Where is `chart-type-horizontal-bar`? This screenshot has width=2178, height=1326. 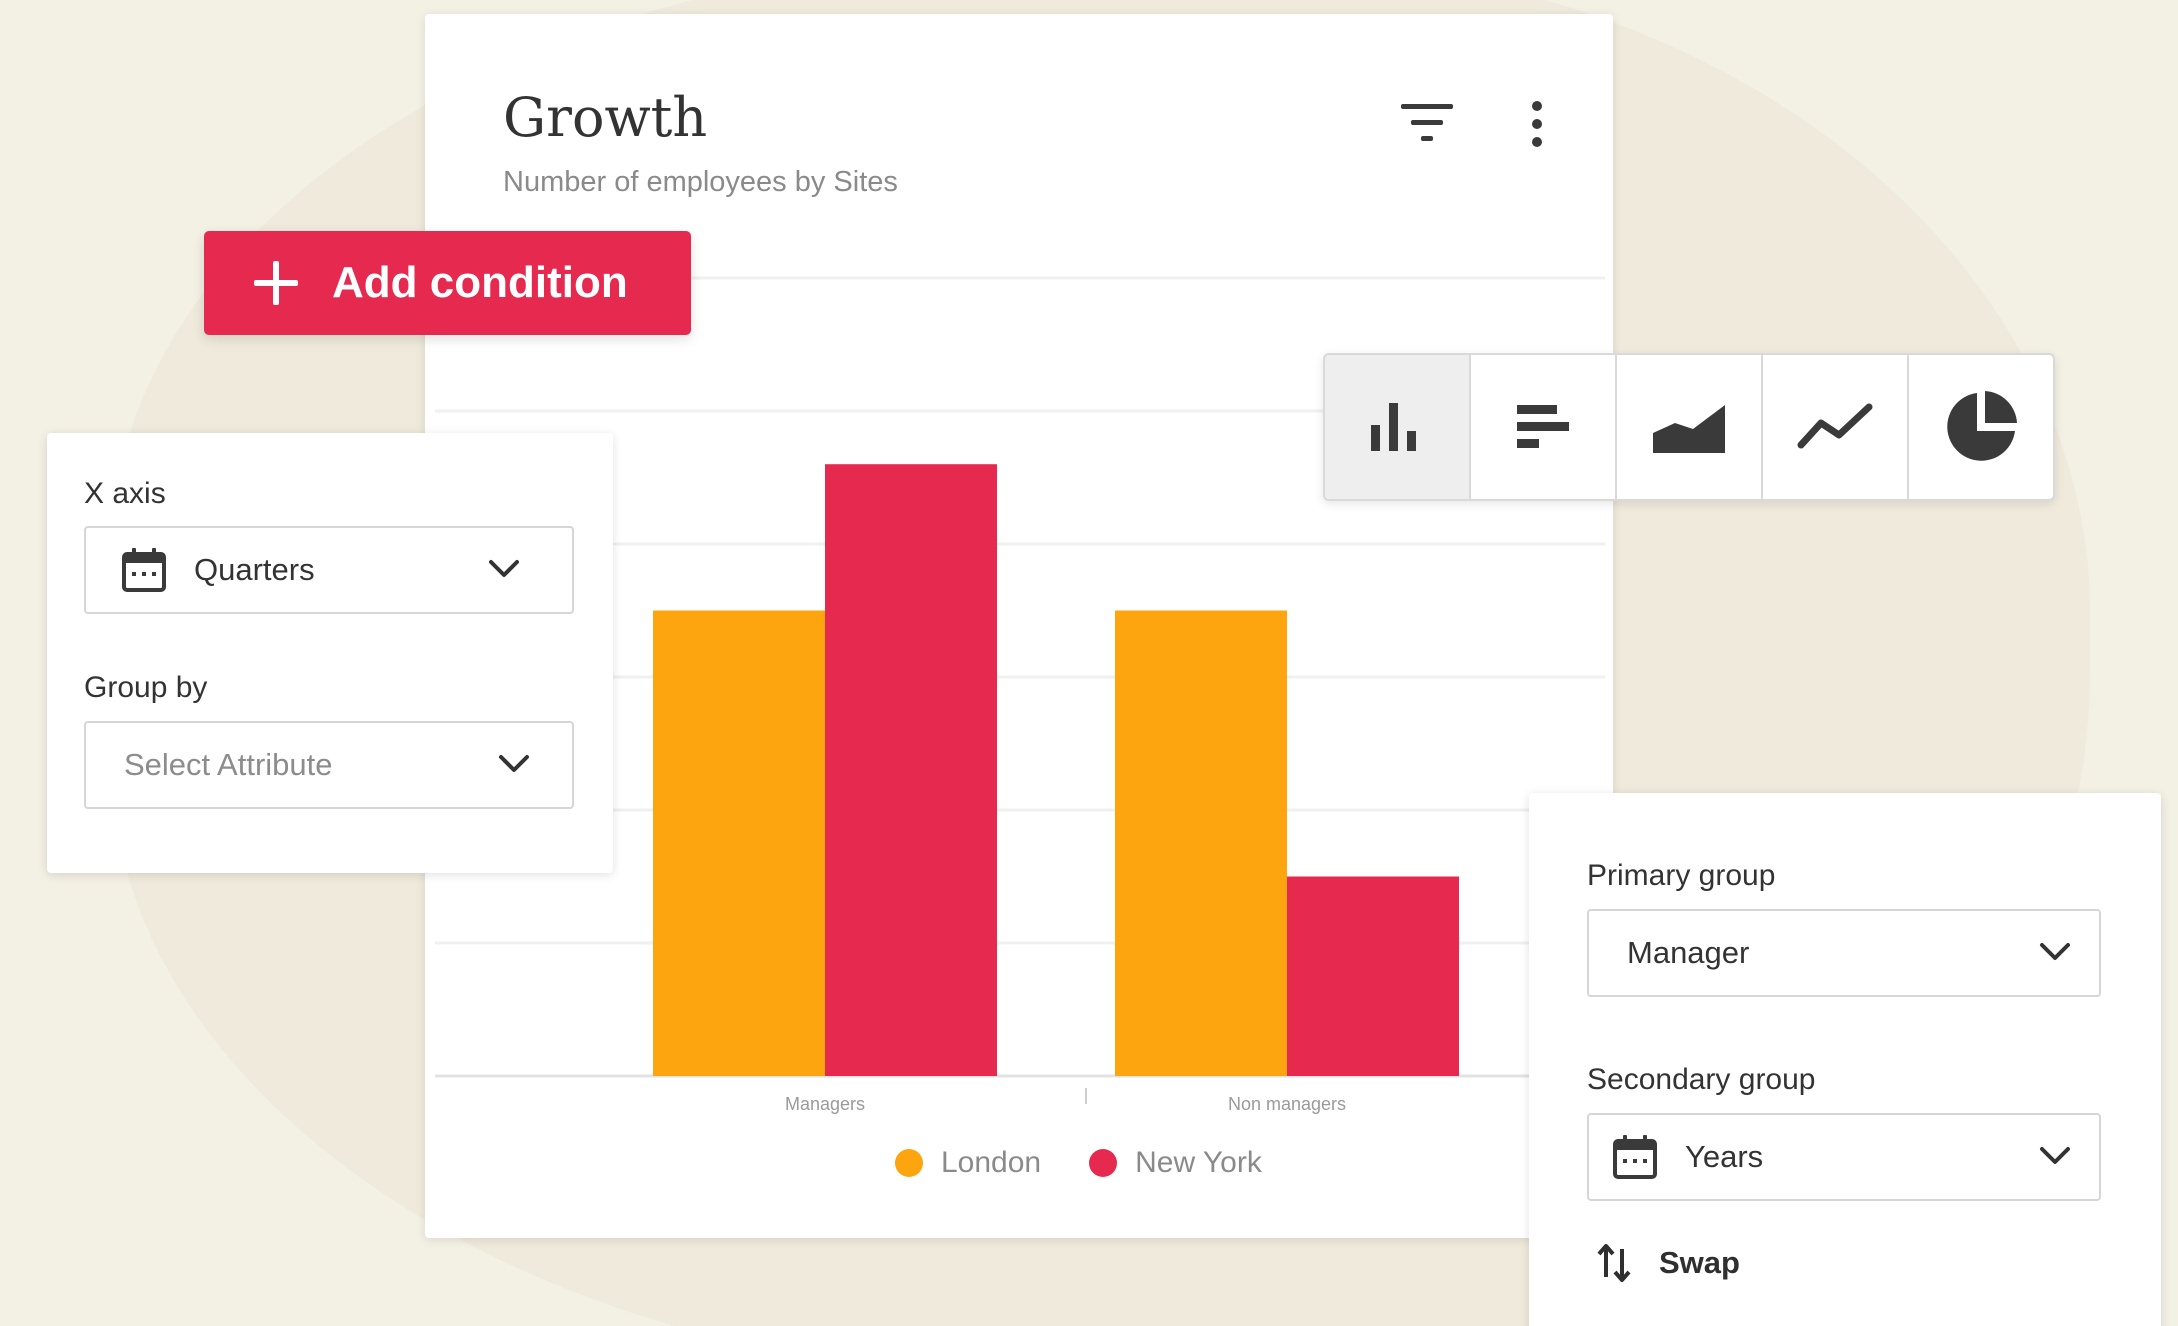
chart-type-horizontal-bar is located at coordinates (1544, 427).